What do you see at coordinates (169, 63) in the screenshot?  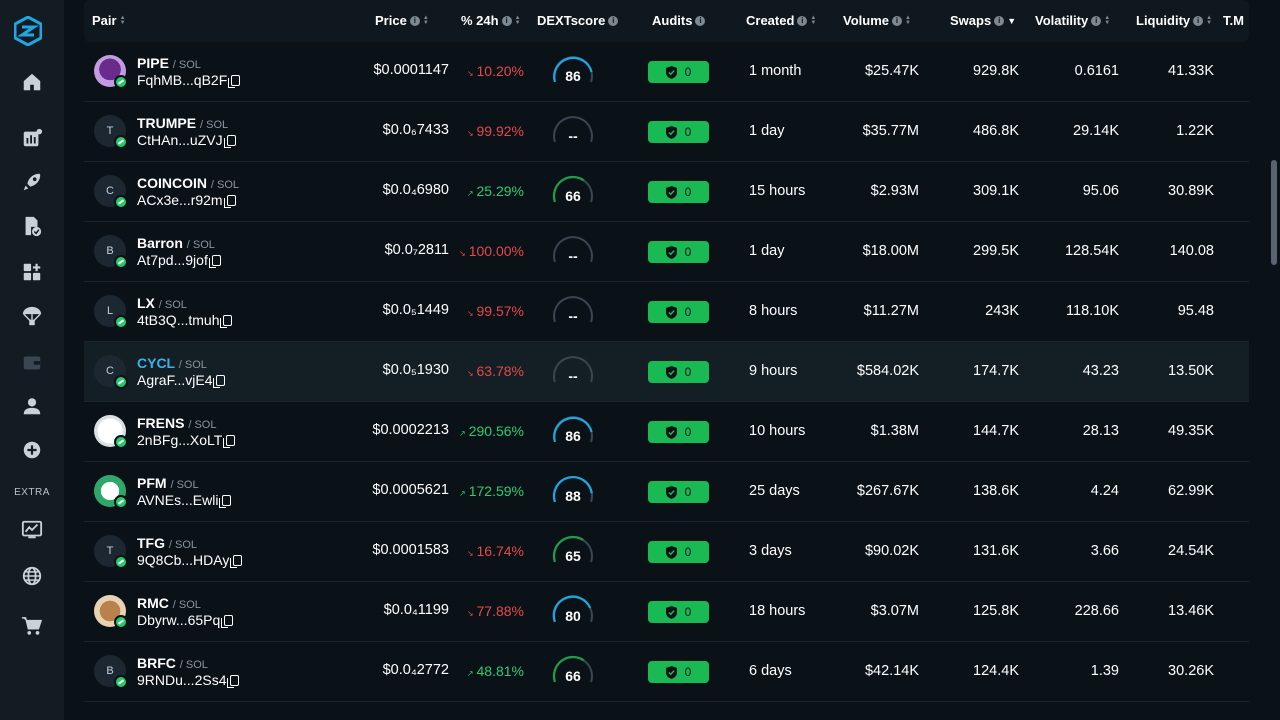 I see `token-symbol: PIPE / SOL` at bounding box center [169, 63].